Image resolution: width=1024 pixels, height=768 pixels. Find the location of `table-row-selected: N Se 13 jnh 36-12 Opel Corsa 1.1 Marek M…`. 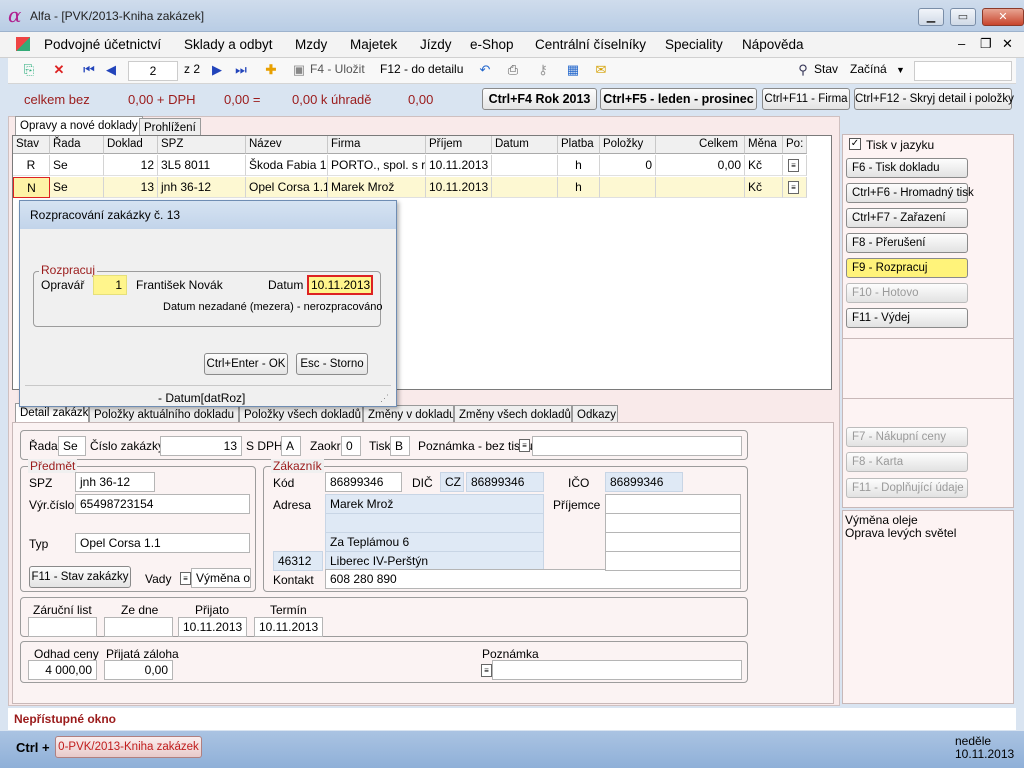

table-row-selected: N Se 13 jnh 36-12 Opel Corsa 1.1 Marek M… is located at coordinates (410, 187).